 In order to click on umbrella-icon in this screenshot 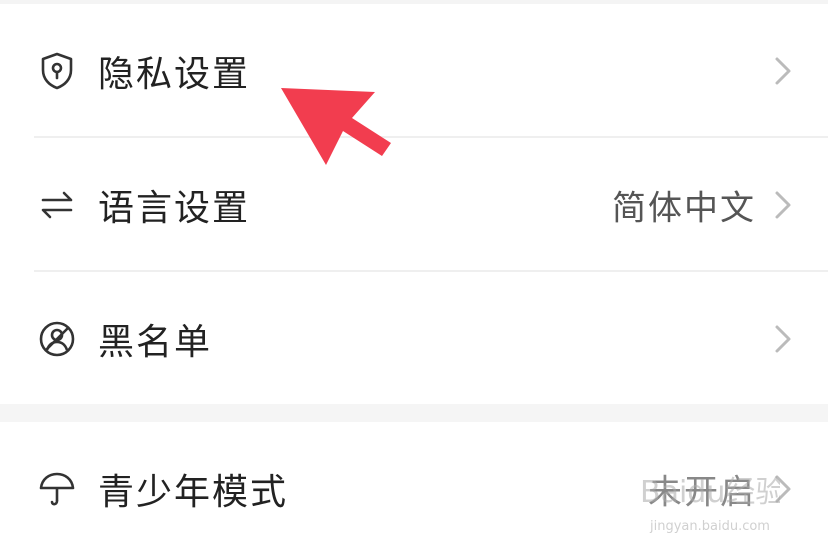, I will do `click(57, 489)`.